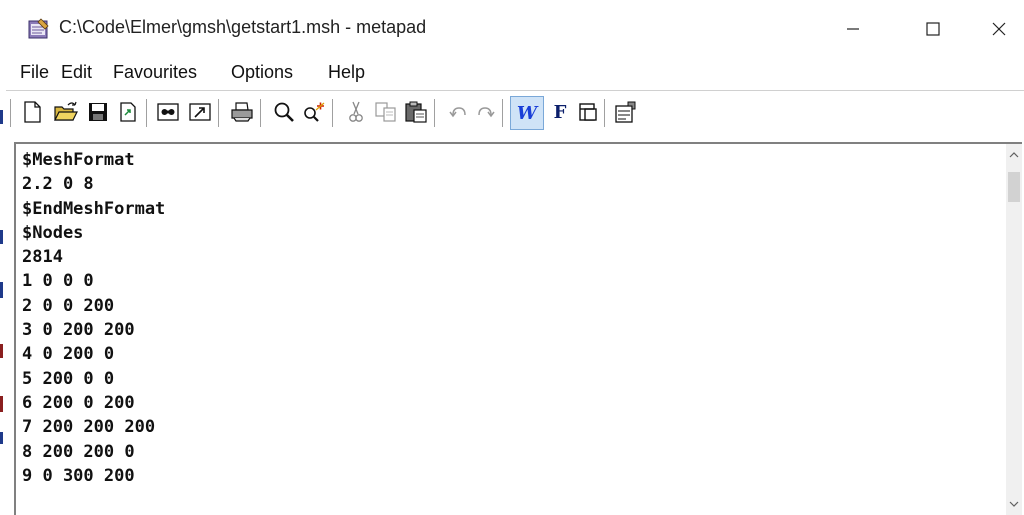 The width and height of the screenshot is (1024, 515). What do you see at coordinates (89, 427) in the screenshot?
I see `editor-line: 7 200 200 200` at bounding box center [89, 427].